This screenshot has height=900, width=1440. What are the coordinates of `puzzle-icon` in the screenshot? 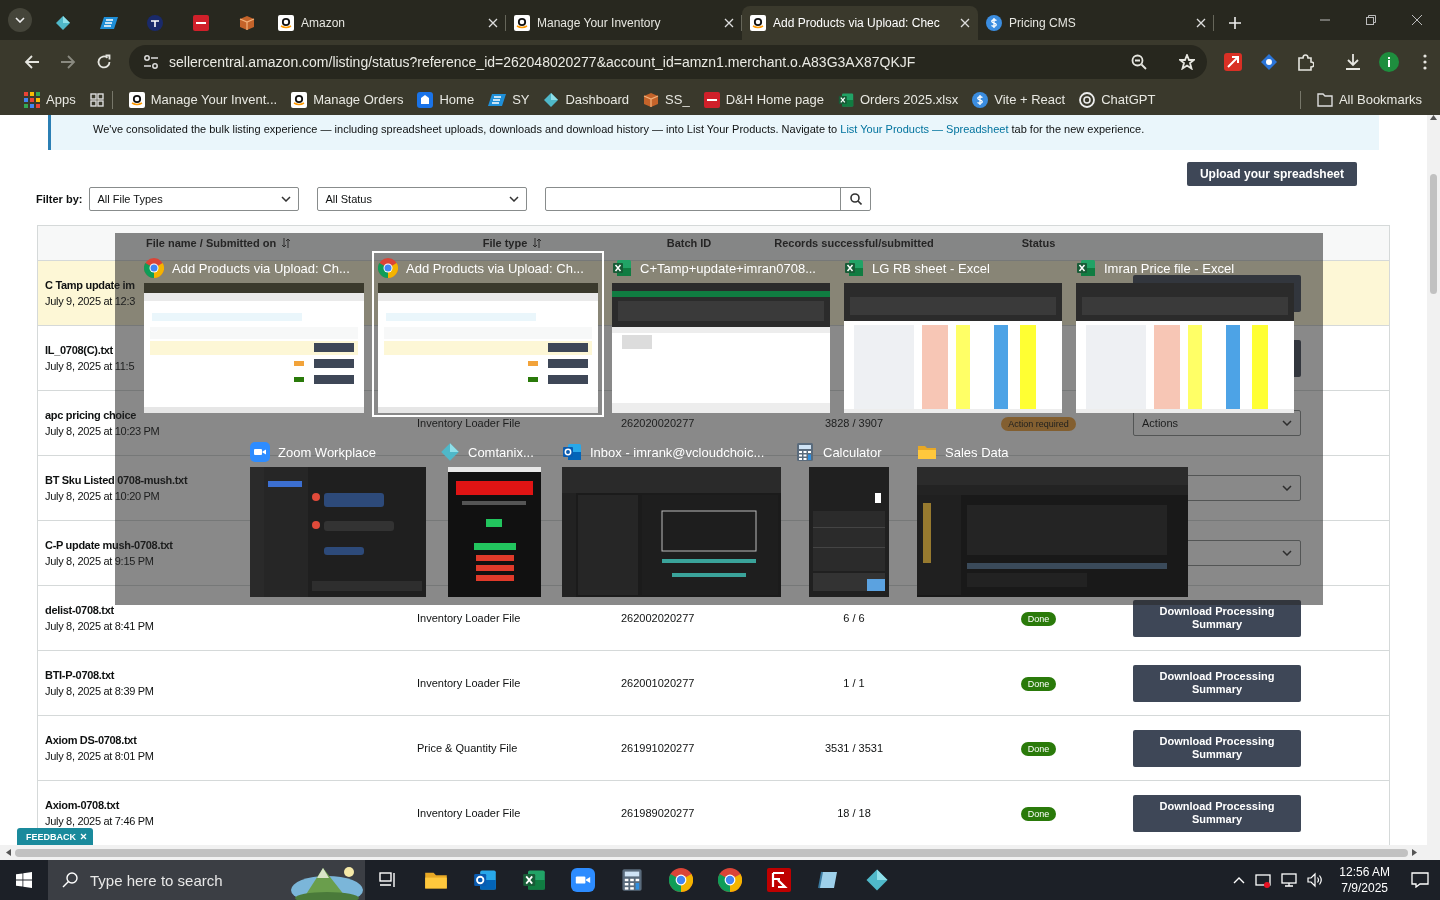 It's located at (1305, 62).